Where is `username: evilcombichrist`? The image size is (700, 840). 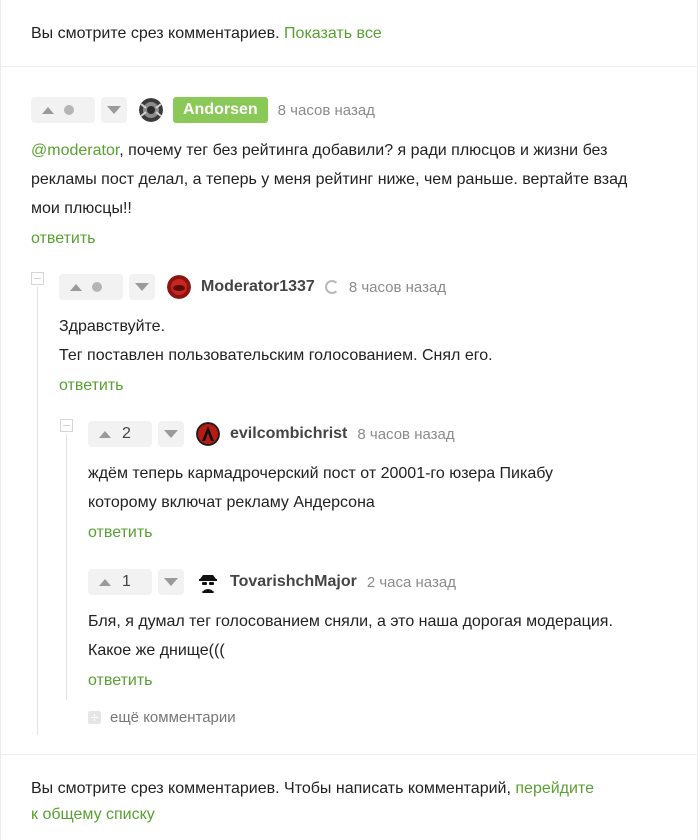
username: evilcombichrist is located at coordinates (288, 434).